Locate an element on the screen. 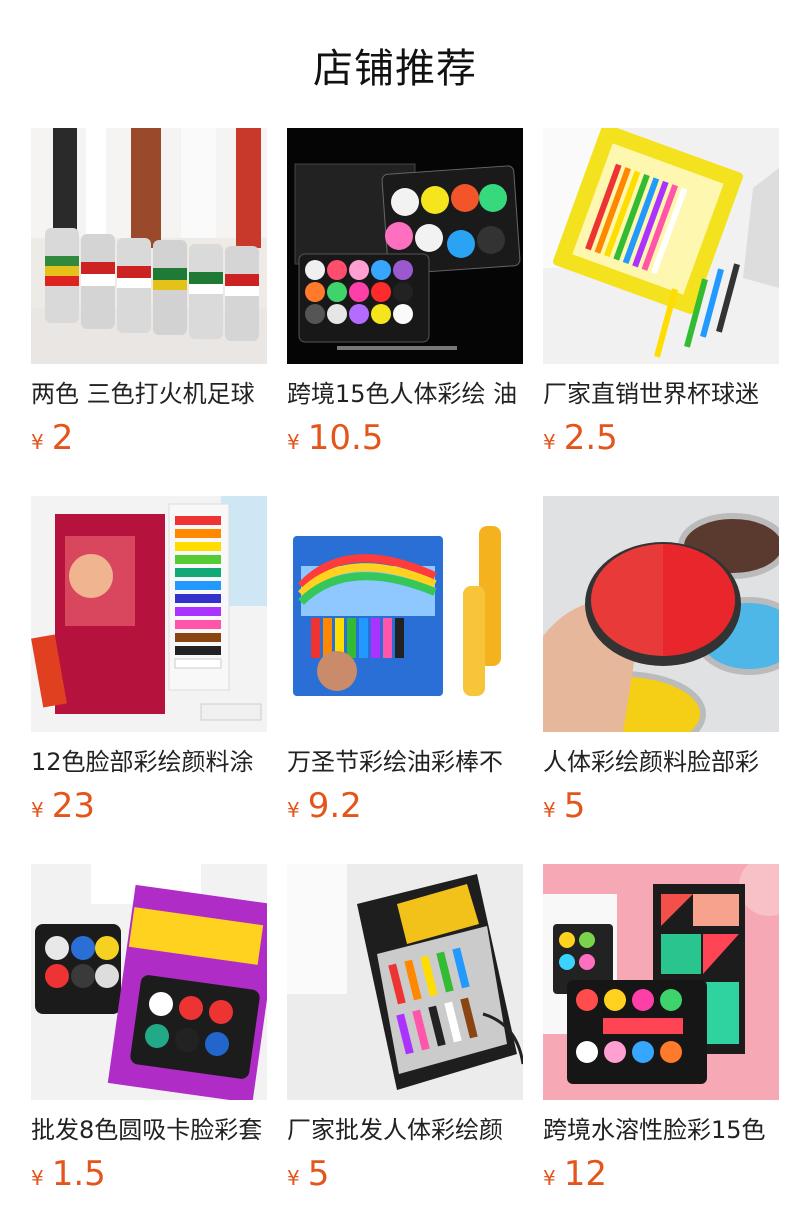 The height and width of the screenshot is (1232, 790). product-name: 两色 三色打火机足球 is located at coordinates (149, 394).